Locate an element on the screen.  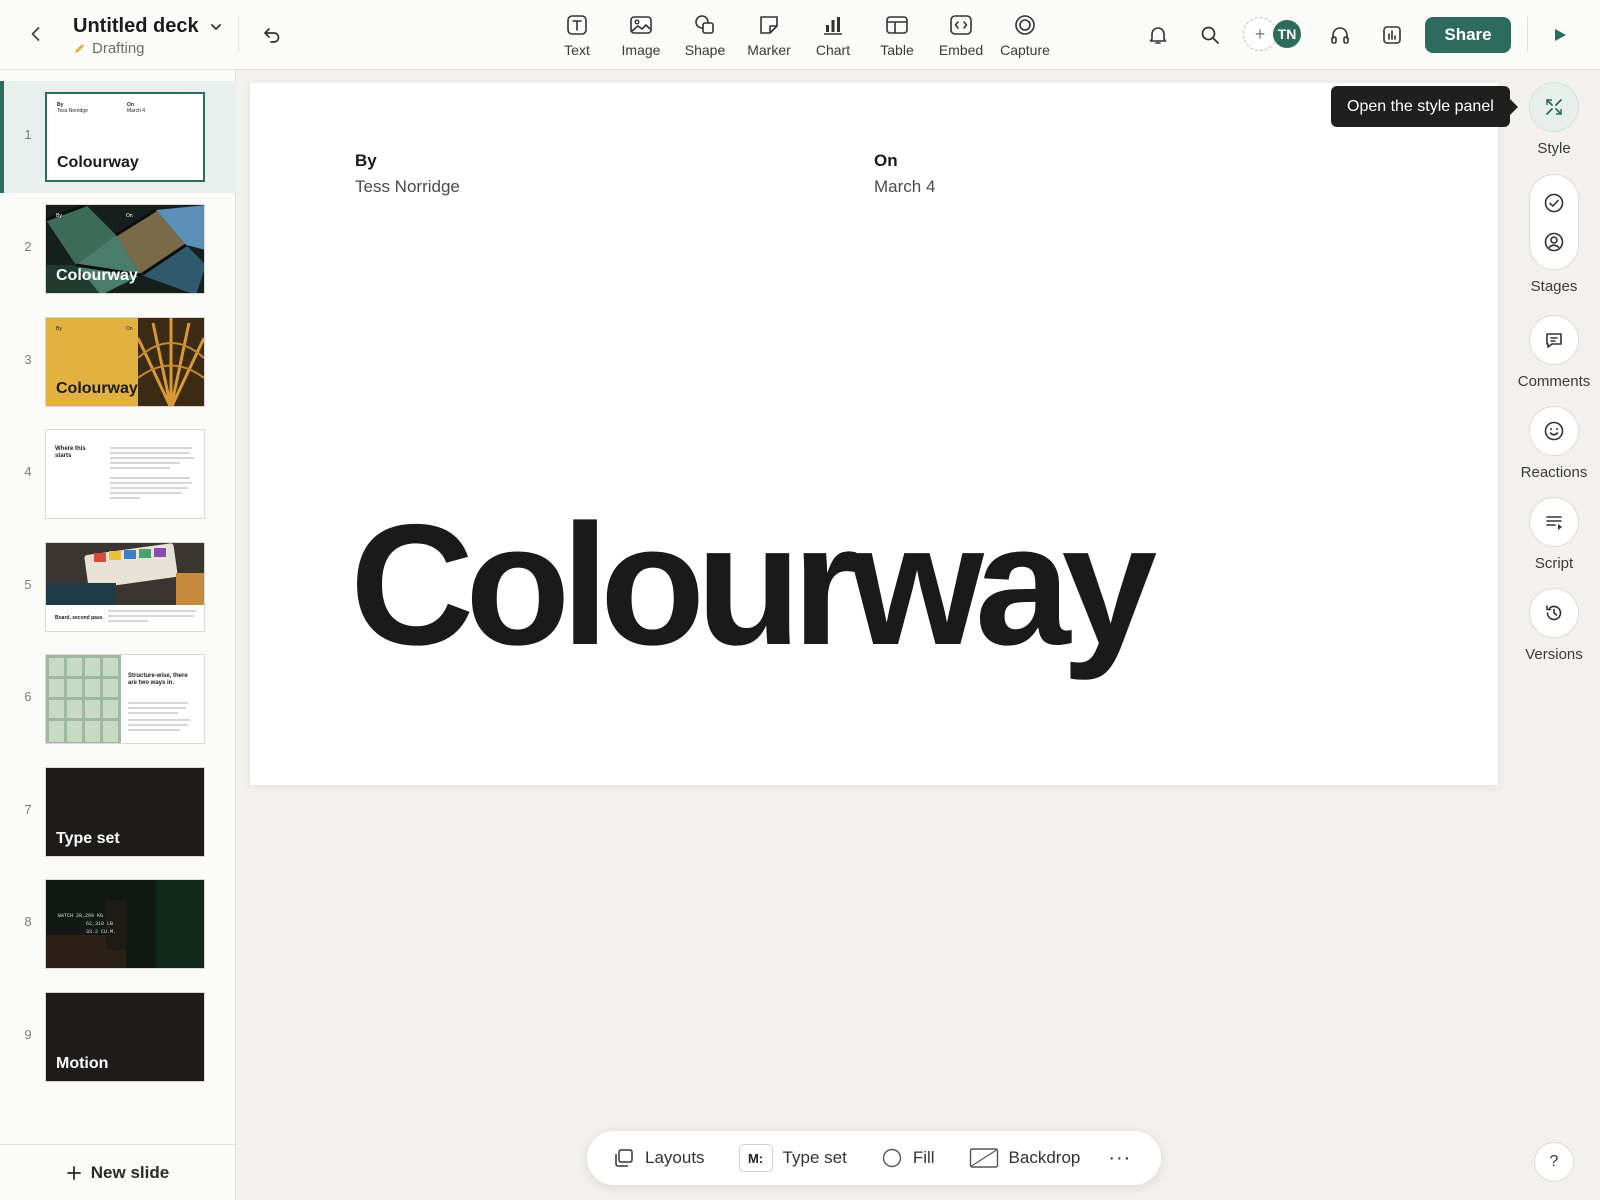
status-label: Drafting is located at coordinates (118, 48).